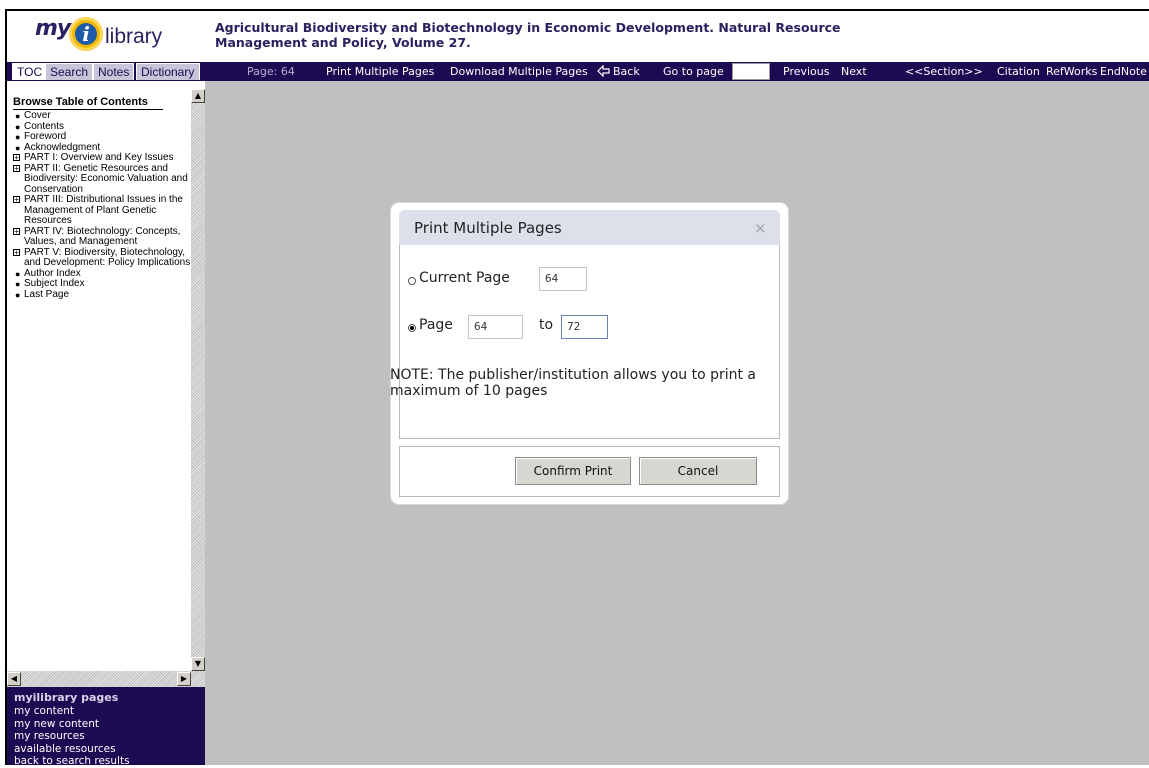  Describe the element at coordinates (69, 71) in the screenshot. I see `tab-search: Search` at that location.